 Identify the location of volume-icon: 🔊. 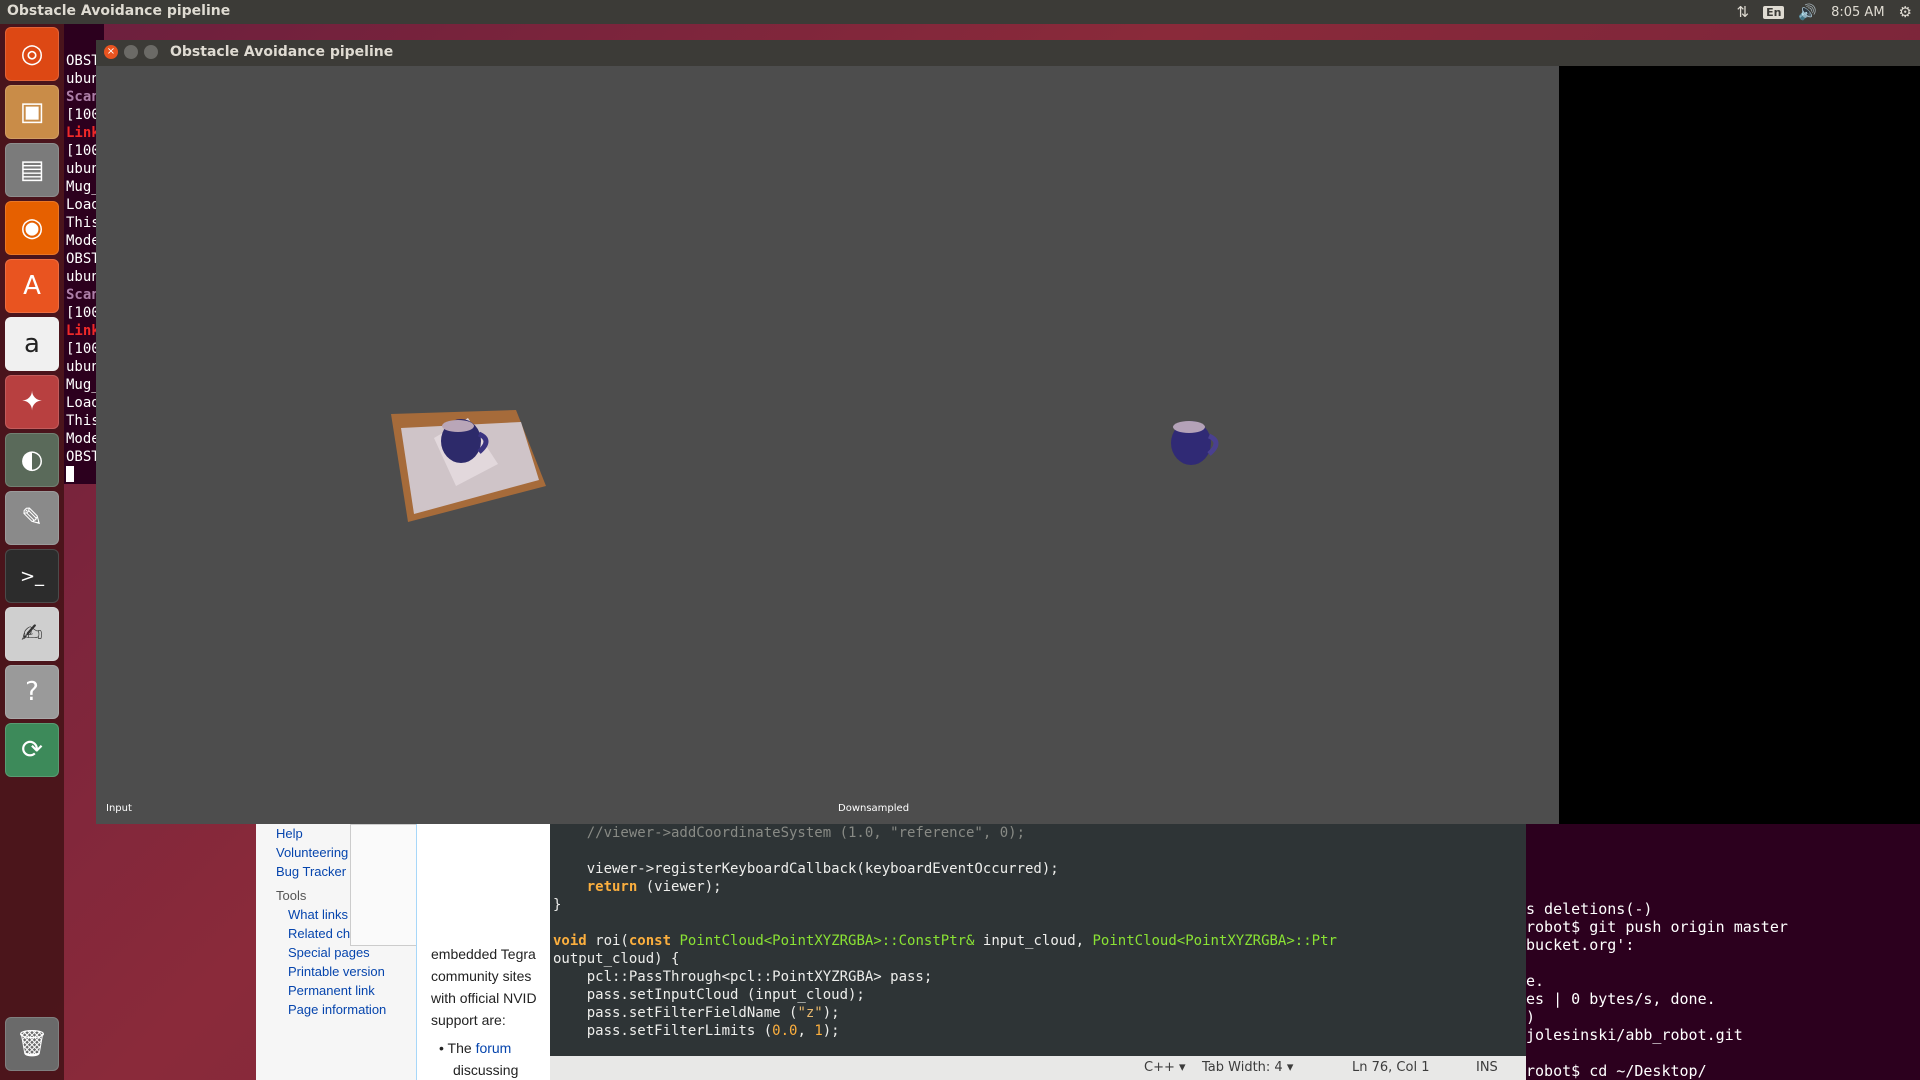
(1807, 12).